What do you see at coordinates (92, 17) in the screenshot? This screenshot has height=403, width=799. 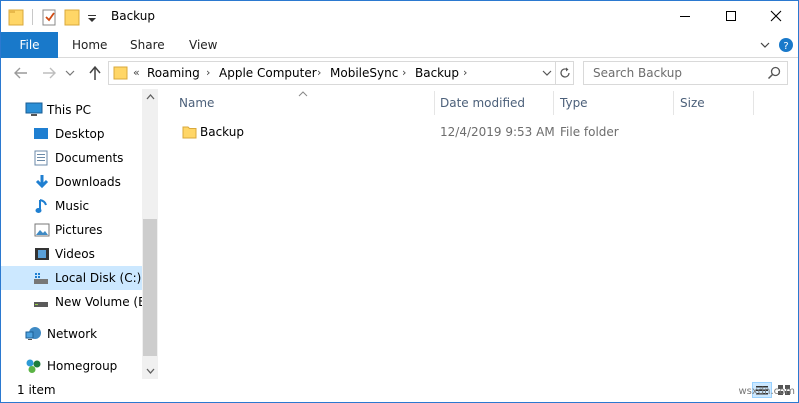 I see `customize-toolbar-icon` at bounding box center [92, 17].